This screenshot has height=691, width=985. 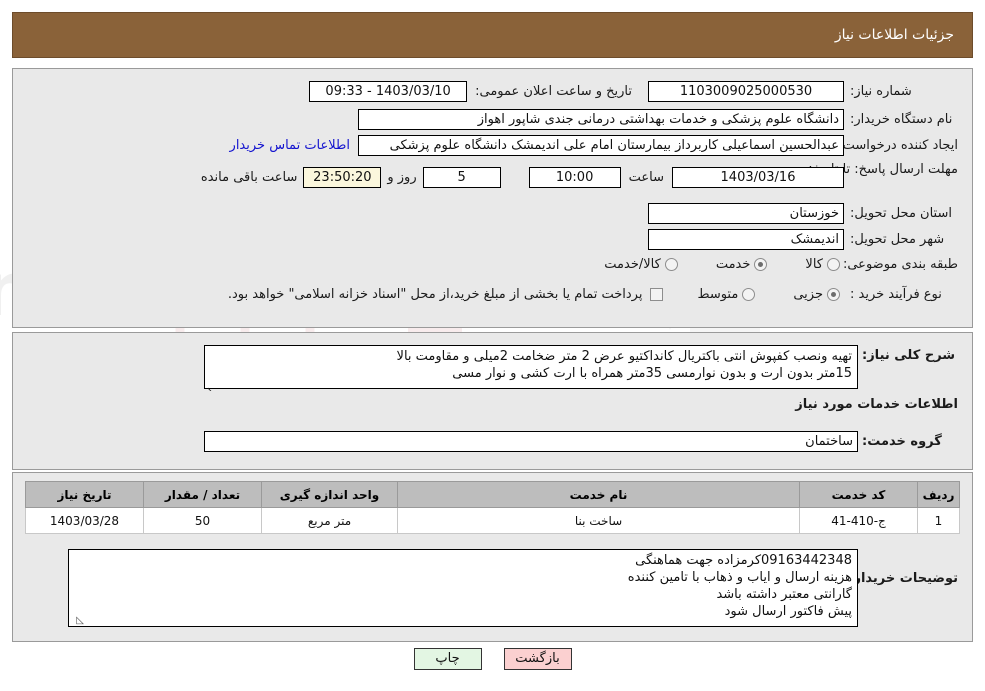 I want to click on page-title: جزئیات اطلاعات نیاز, so click(x=894, y=35).